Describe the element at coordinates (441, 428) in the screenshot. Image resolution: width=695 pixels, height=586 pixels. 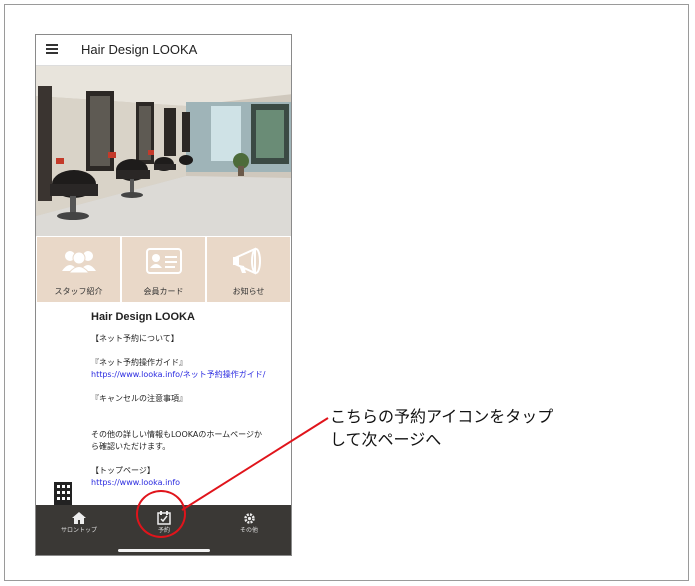
I see `annotation-text: こちらの予約アイコンをタップ して次ページへ` at that location.